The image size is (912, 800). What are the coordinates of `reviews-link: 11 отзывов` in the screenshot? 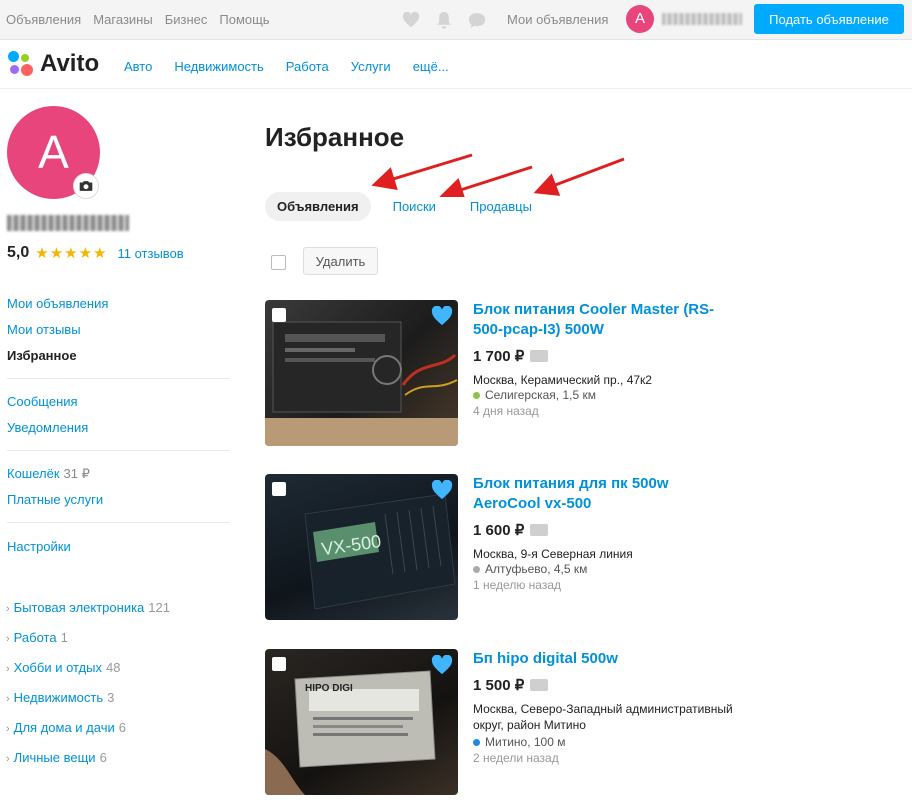 It's located at (151, 253).